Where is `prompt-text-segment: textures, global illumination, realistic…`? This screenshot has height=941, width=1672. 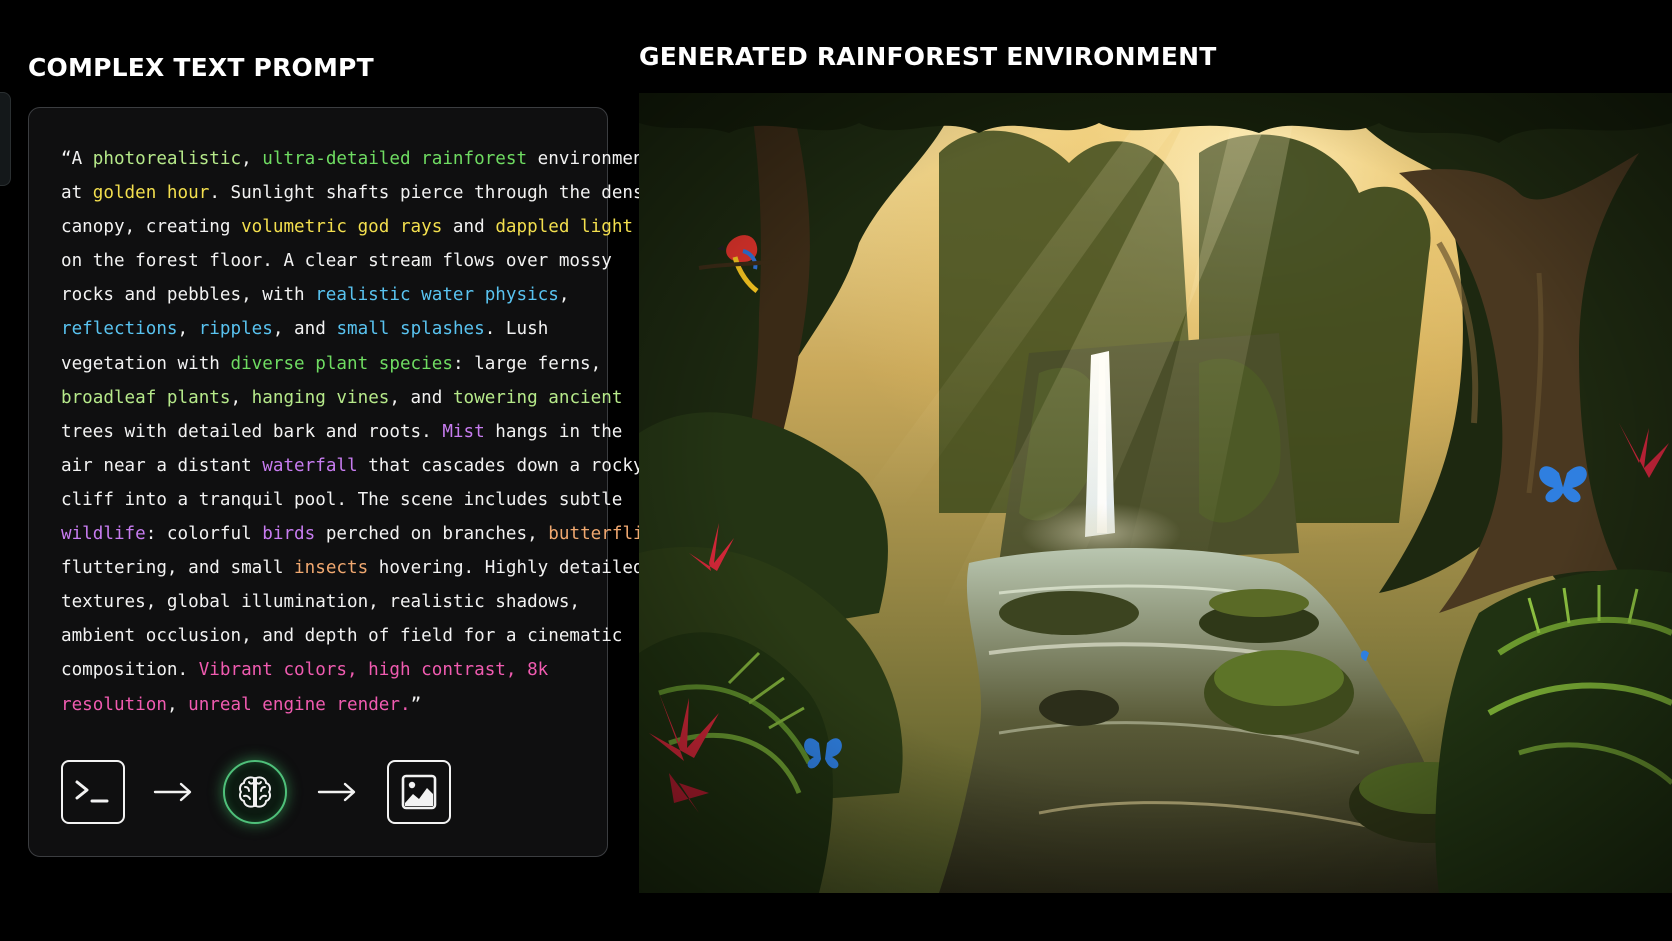
prompt-text-segment: textures, global illumination, realistic… is located at coordinates (321, 602).